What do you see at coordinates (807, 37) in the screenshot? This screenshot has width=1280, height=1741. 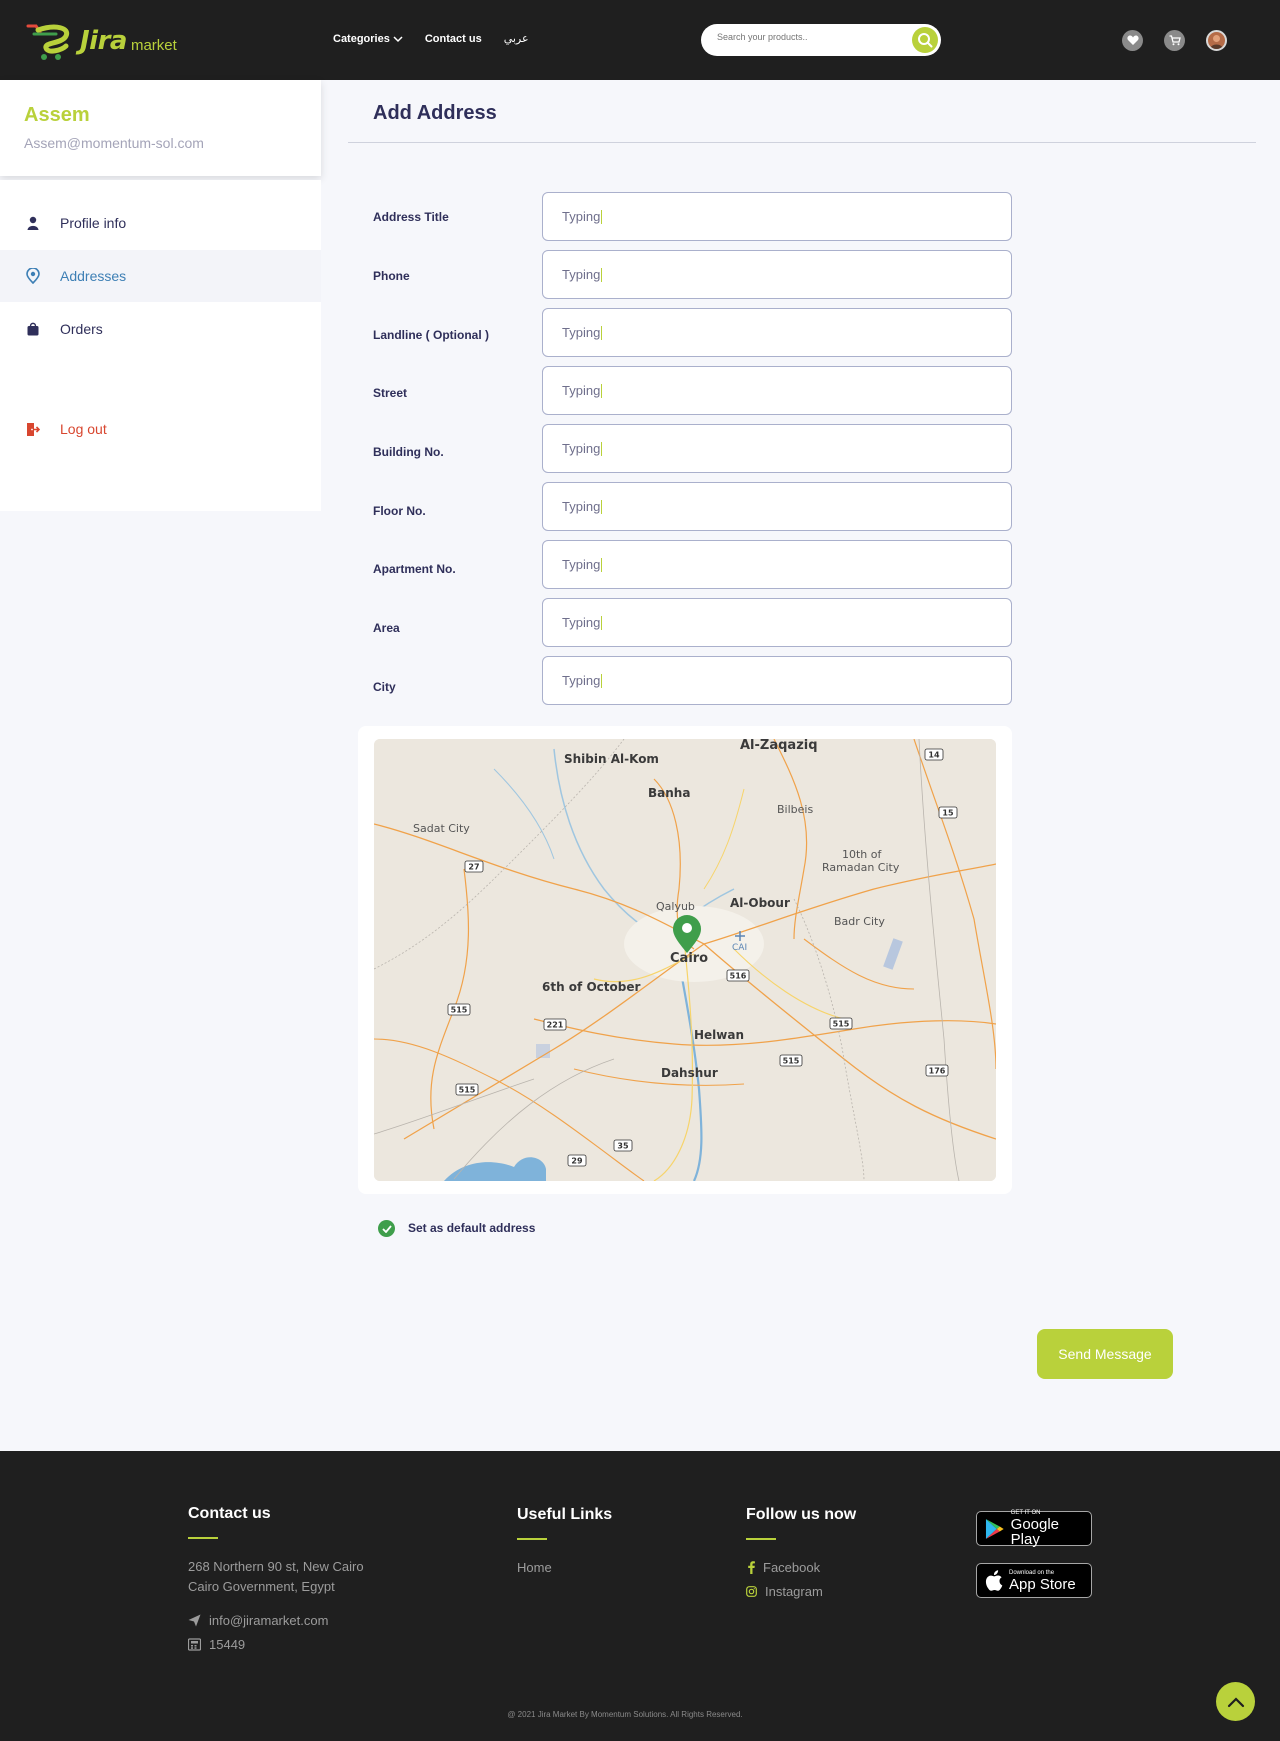 I see `search-input` at bounding box center [807, 37].